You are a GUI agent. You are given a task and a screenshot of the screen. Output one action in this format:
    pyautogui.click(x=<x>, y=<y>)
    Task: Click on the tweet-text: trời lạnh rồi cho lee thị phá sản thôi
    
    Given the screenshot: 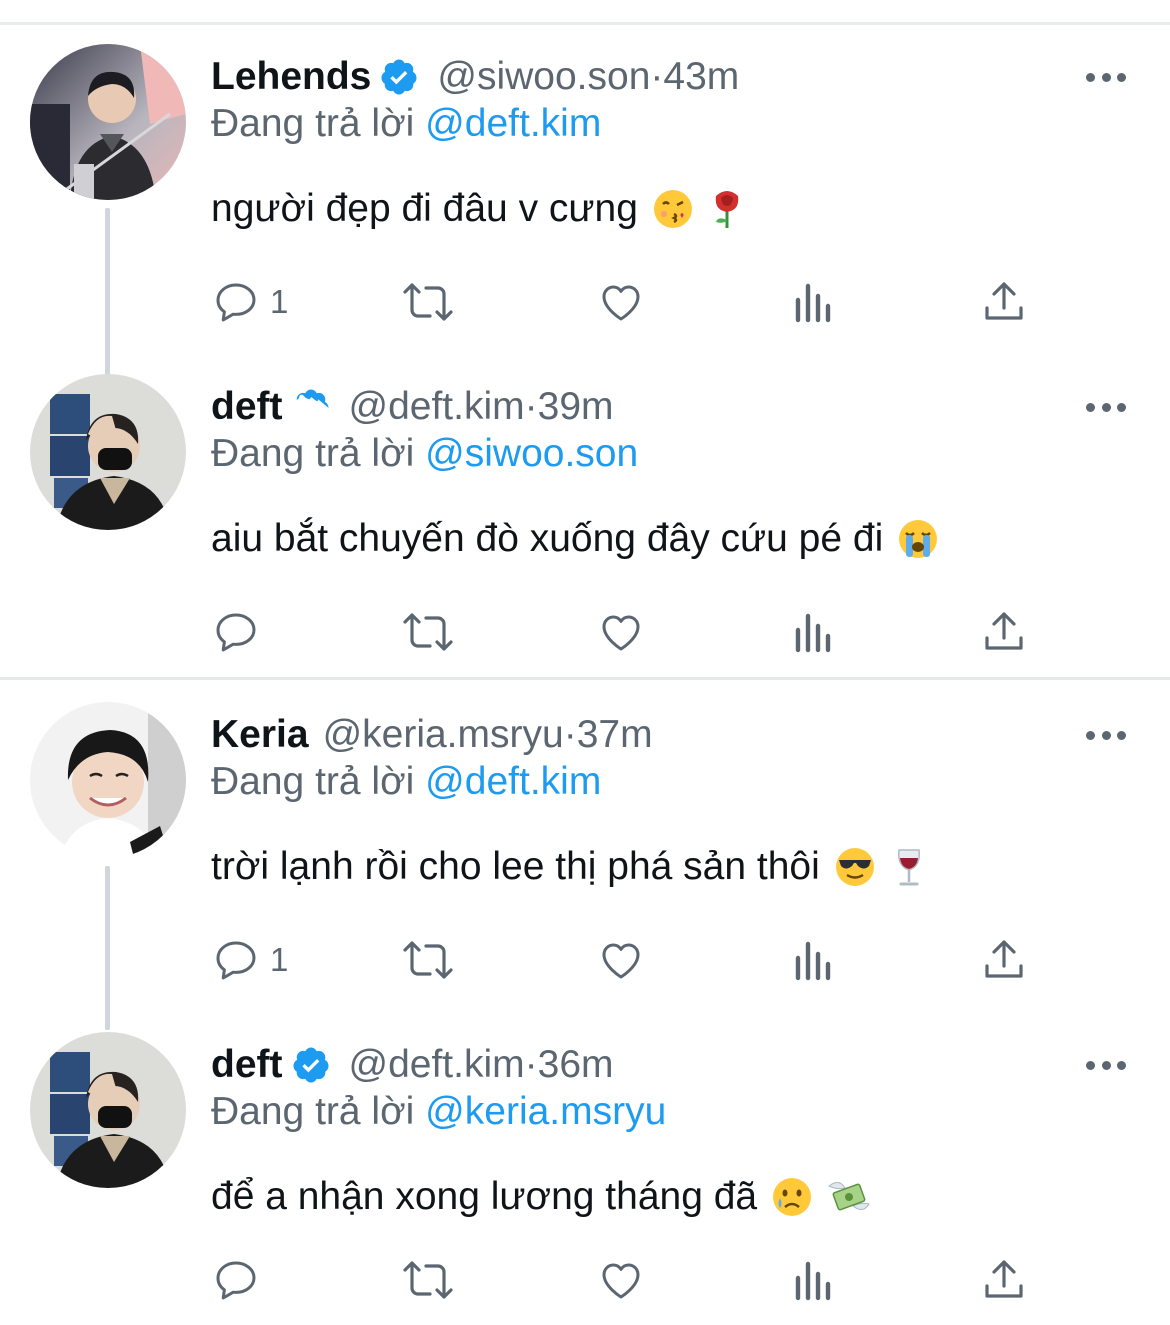 What is the action you would take?
    pyautogui.click(x=570, y=867)
    